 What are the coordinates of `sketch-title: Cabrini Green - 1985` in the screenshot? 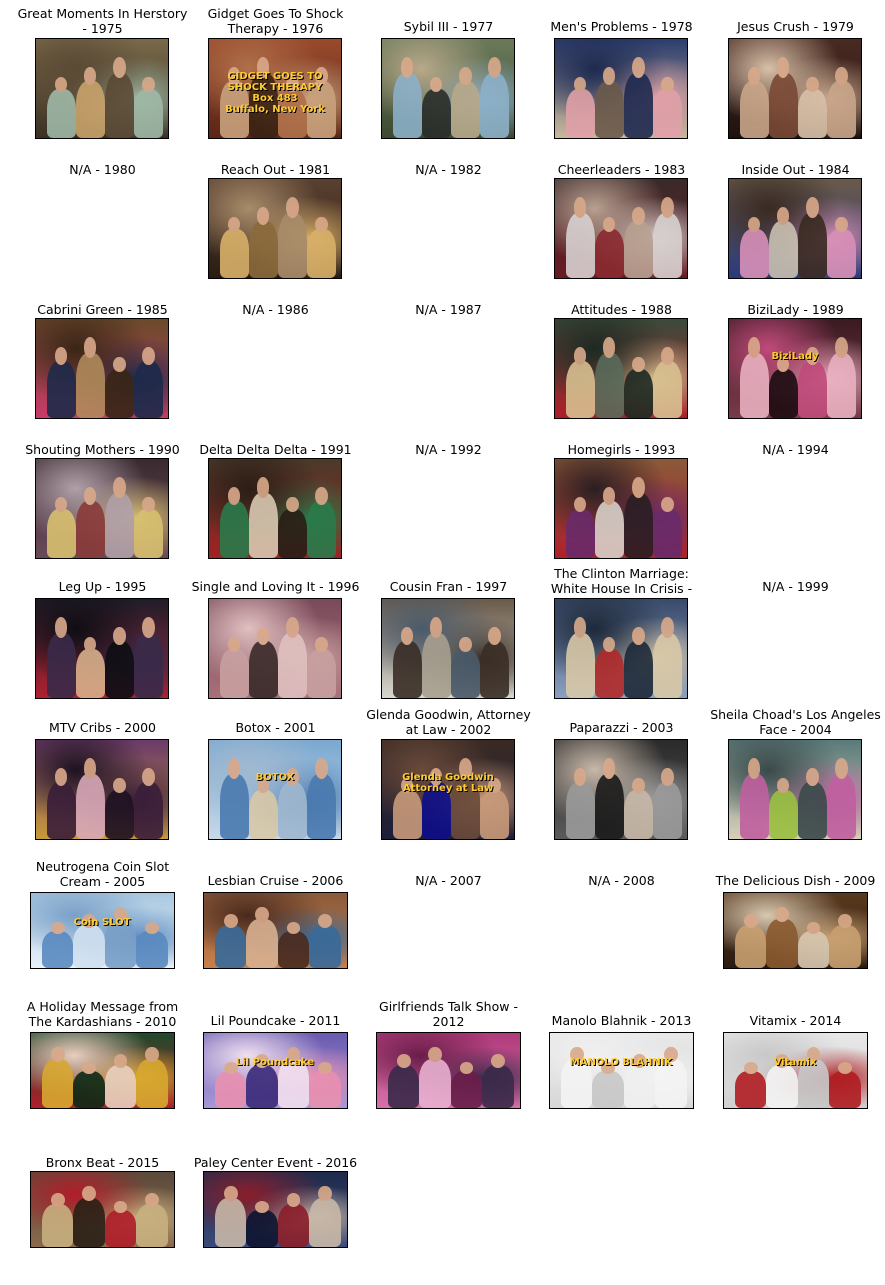 It's located at (102, 309).